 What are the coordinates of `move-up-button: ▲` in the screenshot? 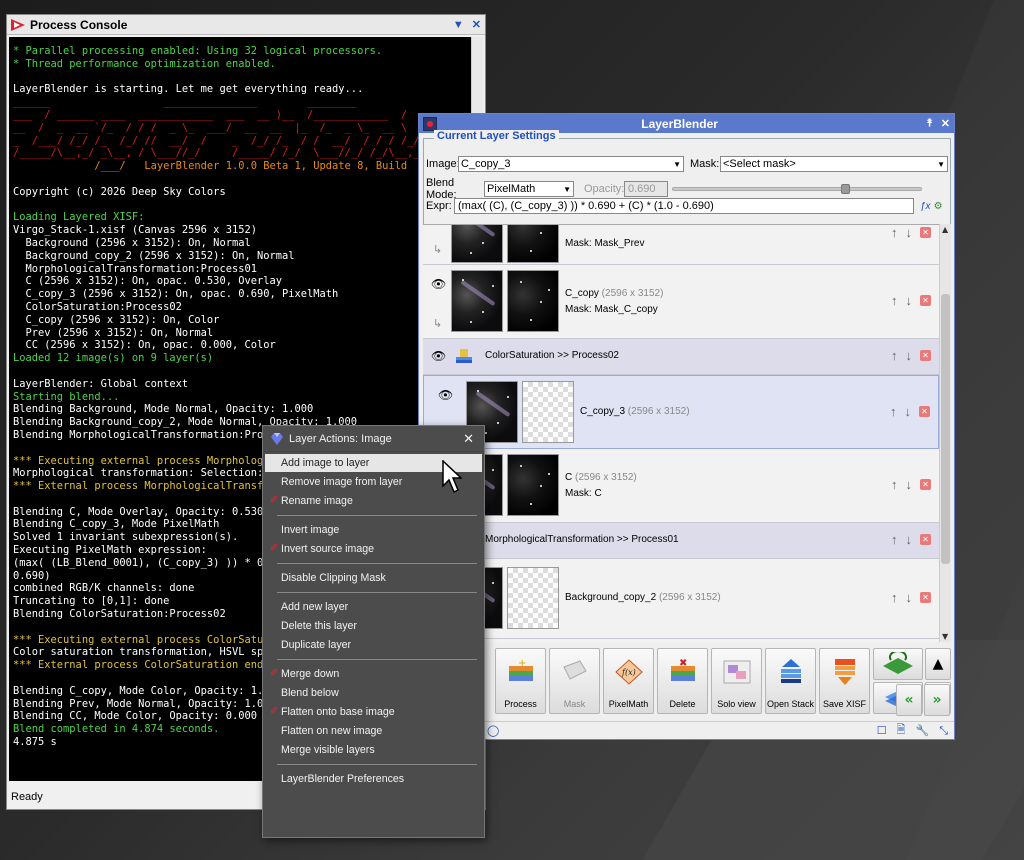 It's located at (938, 664).